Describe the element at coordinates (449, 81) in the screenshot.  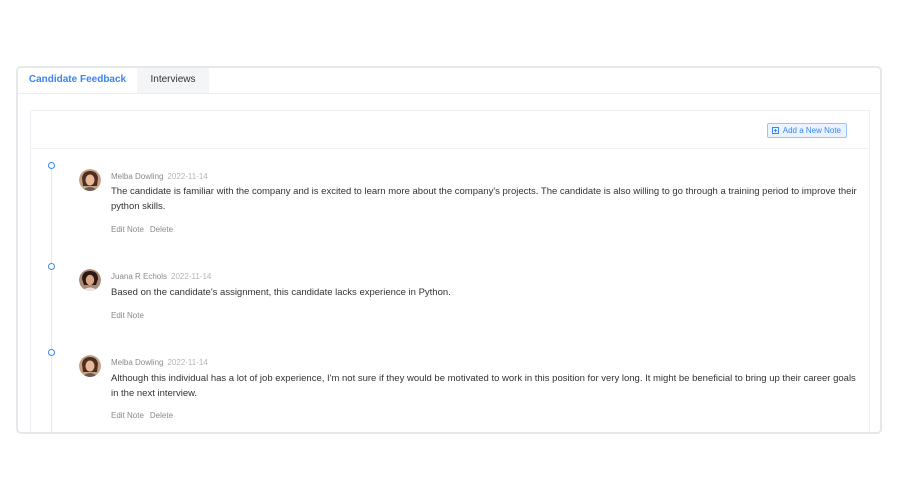
I see `tab-bar: Candidate Feedback Interviews` at that location.